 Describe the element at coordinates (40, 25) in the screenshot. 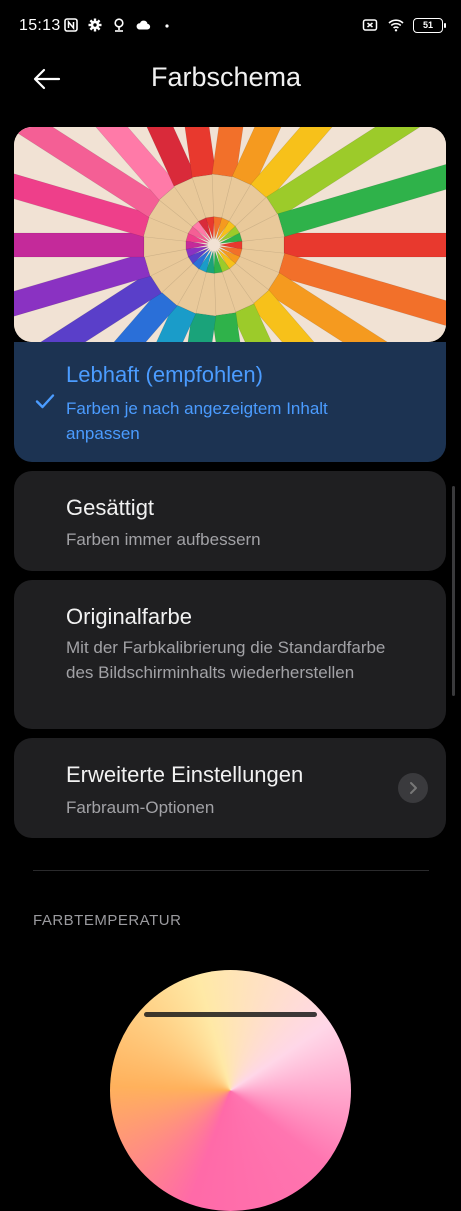

I see `status-time: 15:13` at that location.